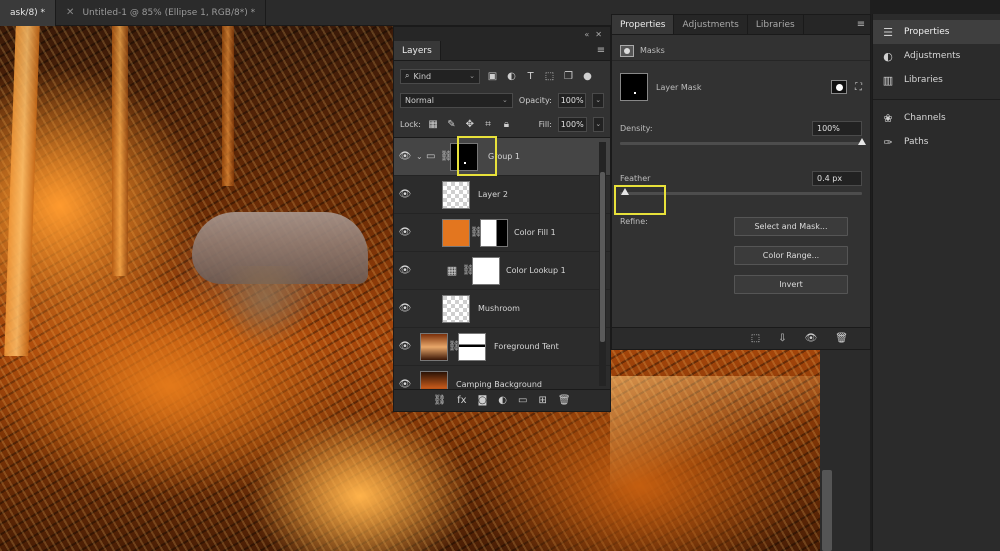 The image size is (1000, 551). Describe the element at coordinates (568, 76) in the screenshot. I see `filter-smart-object-icon: ❐` at that location.